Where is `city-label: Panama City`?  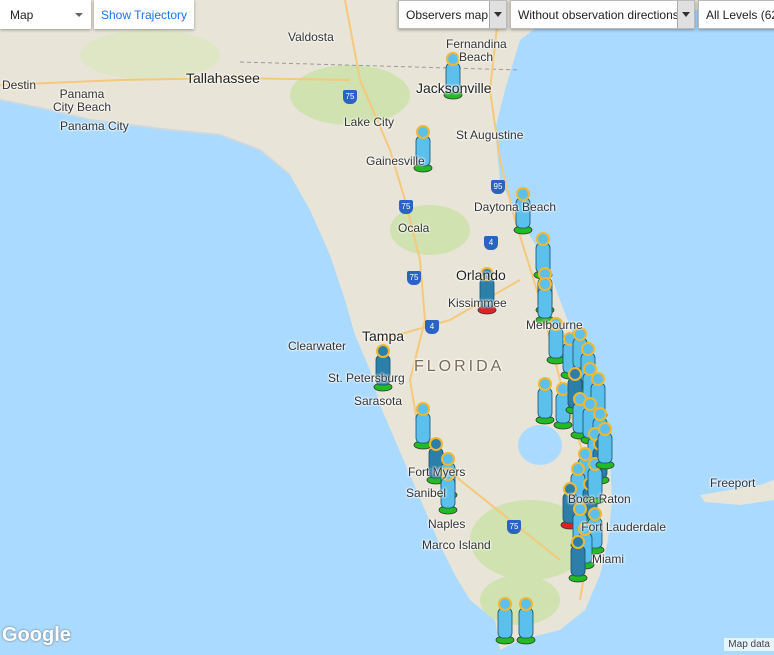
city-label: Panama City is located at coordinates (94, 126).